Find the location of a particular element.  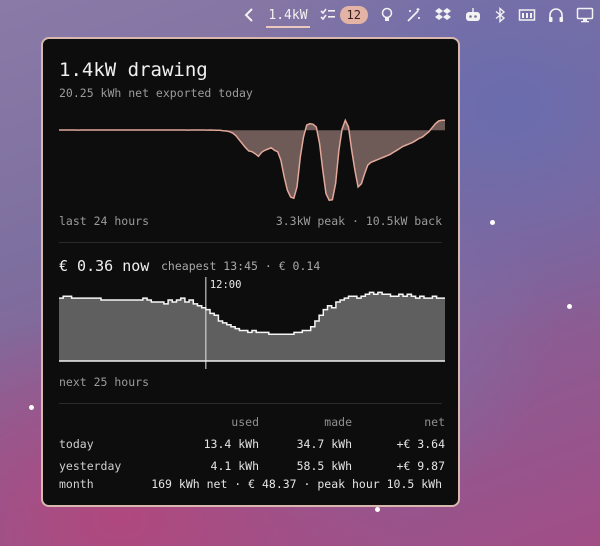

headphones-icon is located at coordinates (556, 15).